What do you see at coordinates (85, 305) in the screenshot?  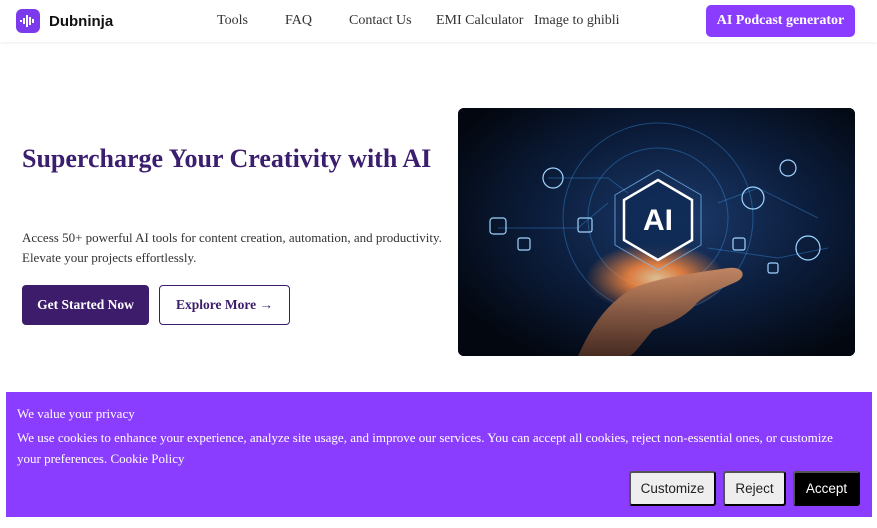 I see `get-started-button: Get Started Now` at bounding box center [85, 305].